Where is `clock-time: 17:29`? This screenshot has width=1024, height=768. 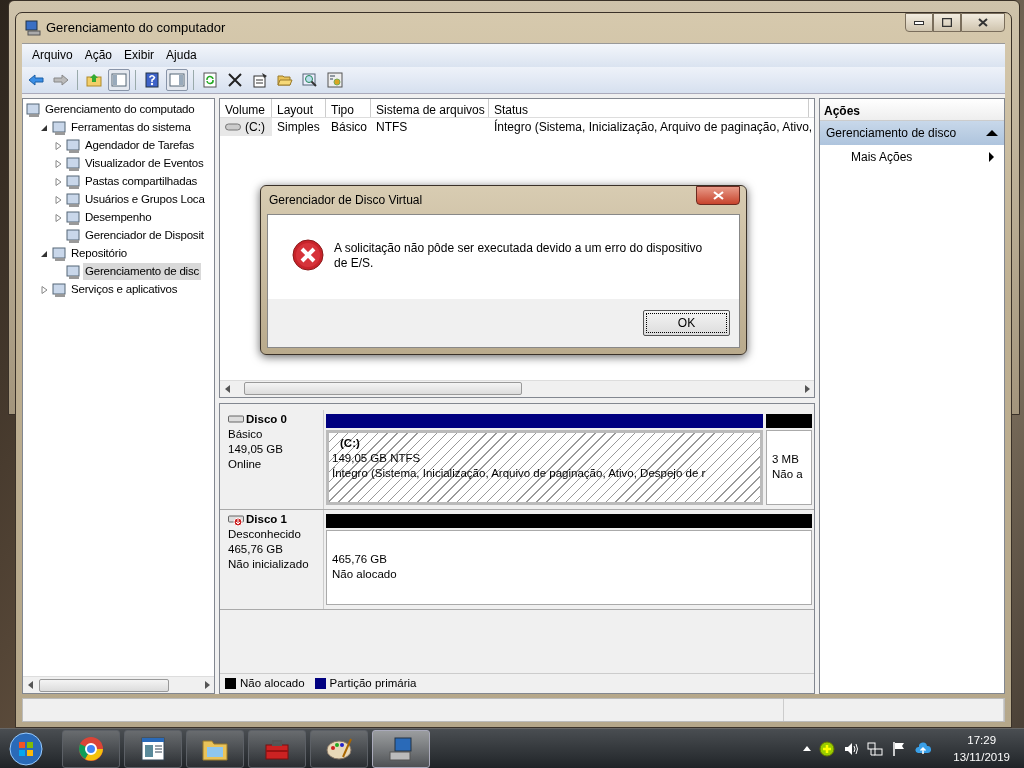
clock-time: 17:29 is located at coordinates (982, 740).